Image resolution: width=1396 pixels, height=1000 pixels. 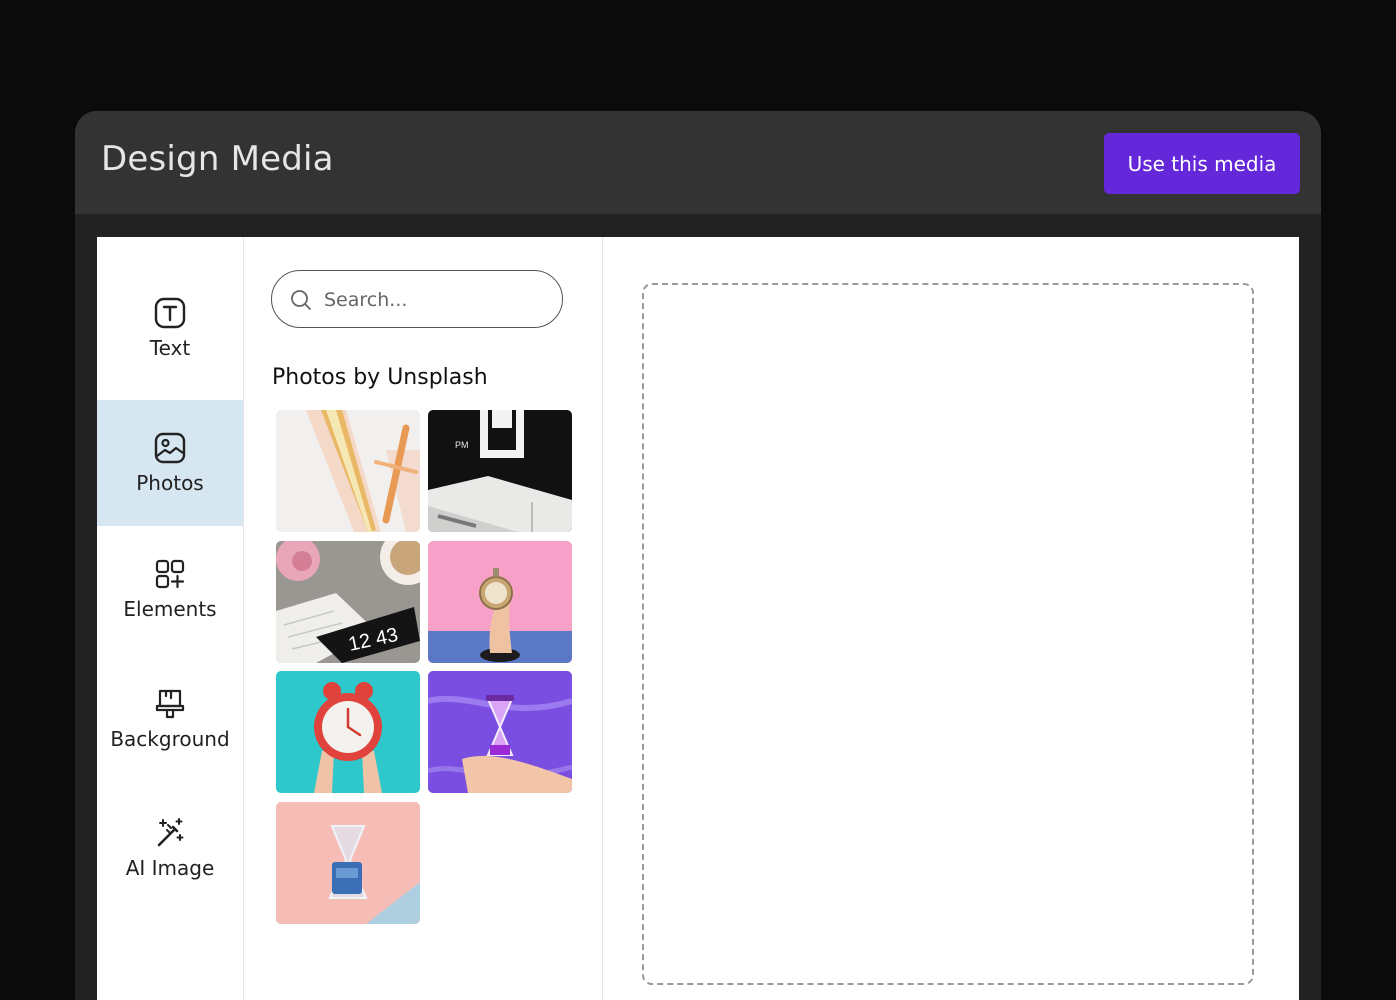 I want to click on sidebar-item-label: Photos, so click(x=170, y=483).